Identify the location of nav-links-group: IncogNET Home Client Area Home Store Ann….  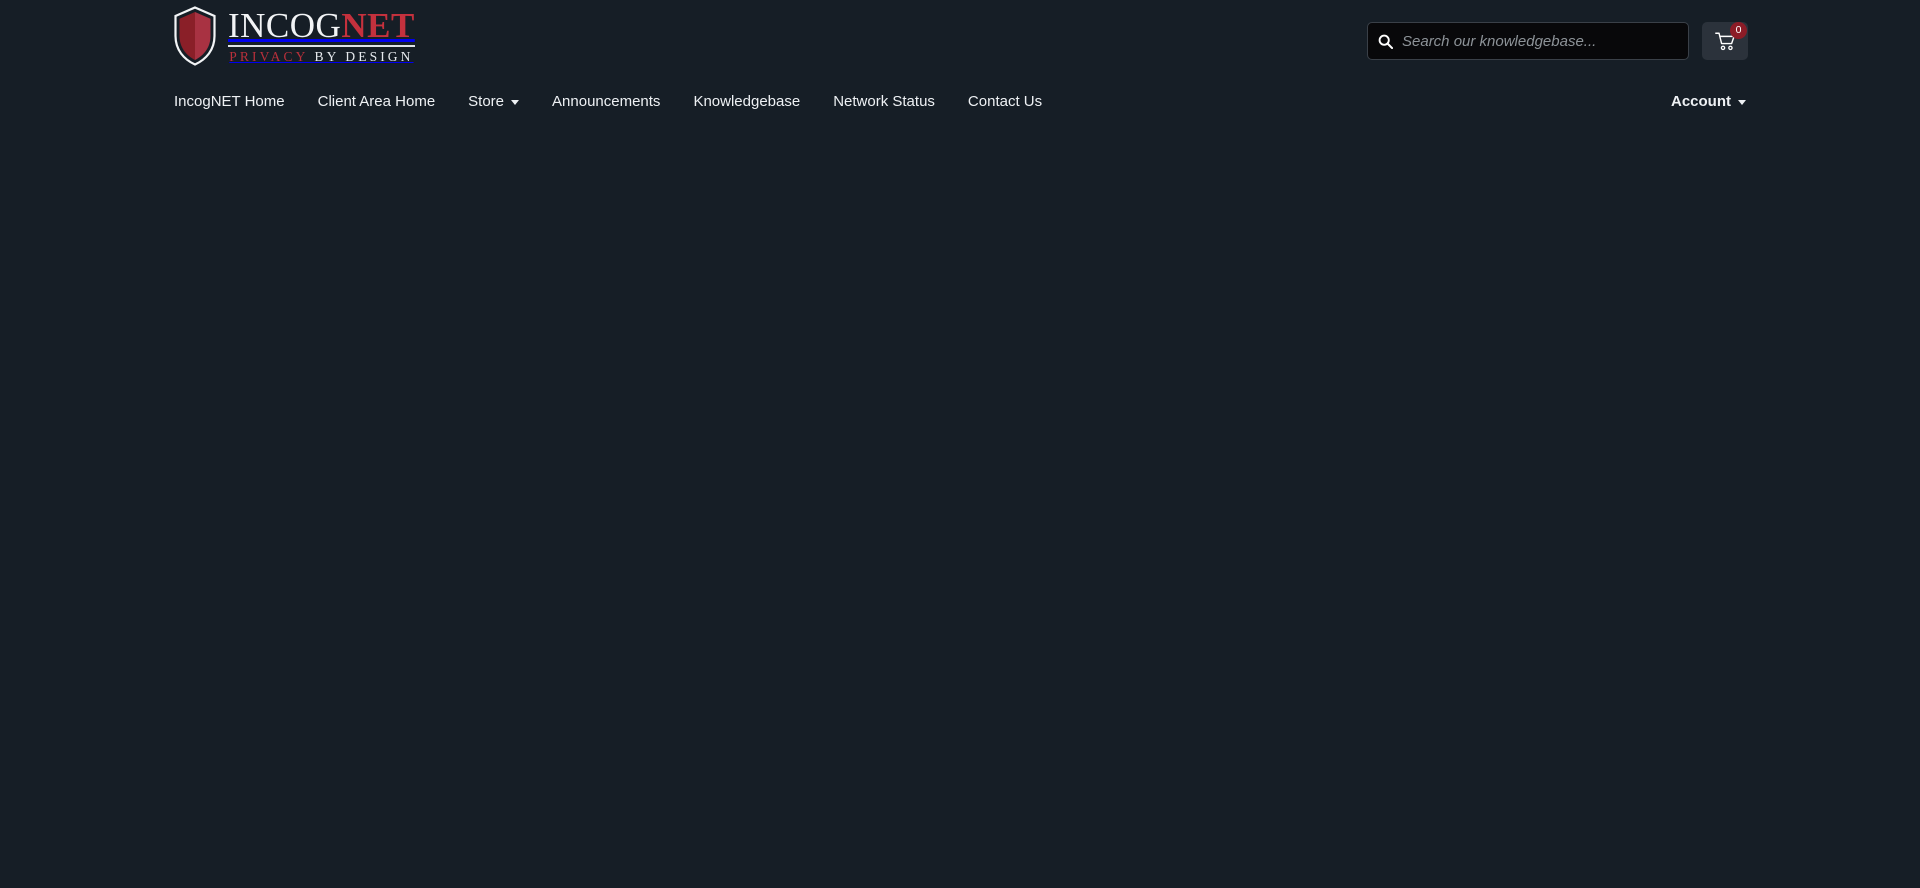
(608, 102).